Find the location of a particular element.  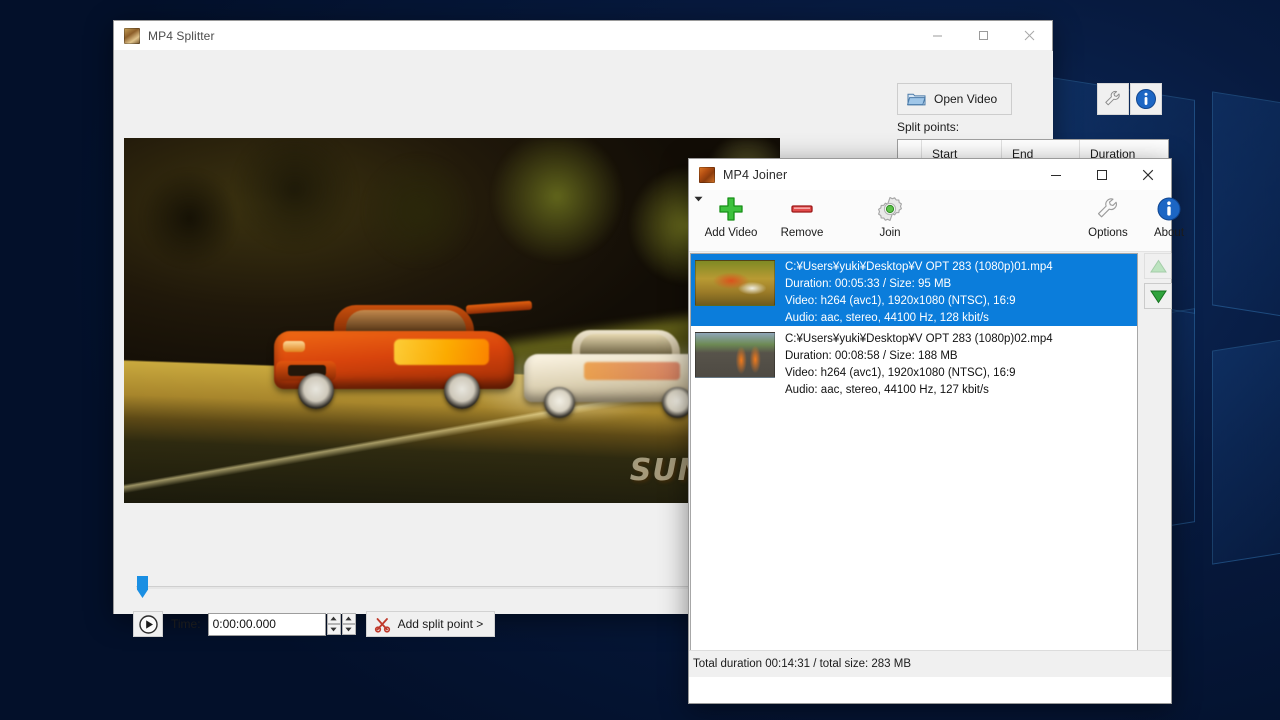

file-duration-size: Duration: 00:05:33 / Size: 95 MB is located at coordinates (868, 284).